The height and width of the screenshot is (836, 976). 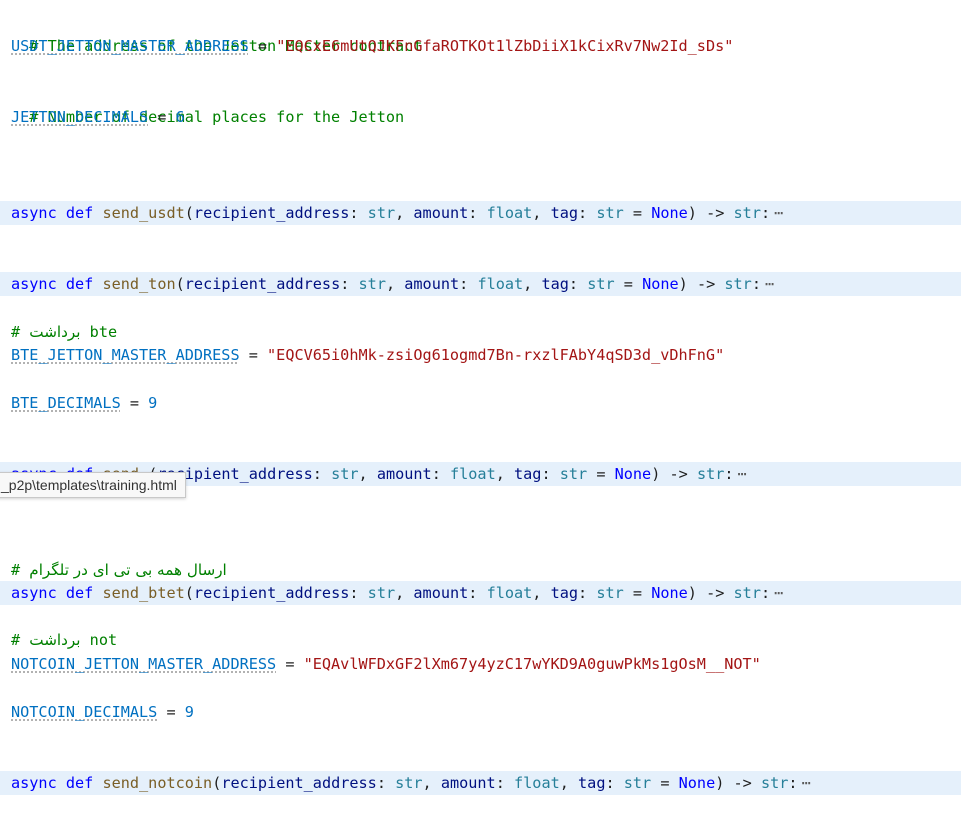 I want to click on function-name: send_usdt, so click(x=143, y=213).